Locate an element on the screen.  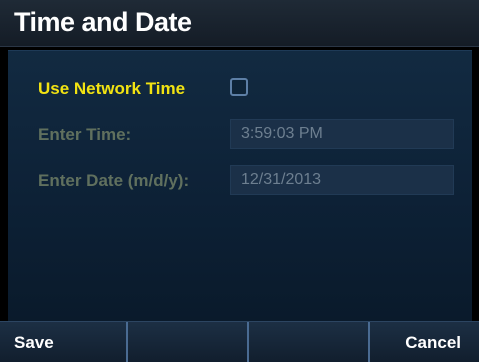
time-row: Enter Time: 3:59:03 PM is located at coordinates (240, 135).